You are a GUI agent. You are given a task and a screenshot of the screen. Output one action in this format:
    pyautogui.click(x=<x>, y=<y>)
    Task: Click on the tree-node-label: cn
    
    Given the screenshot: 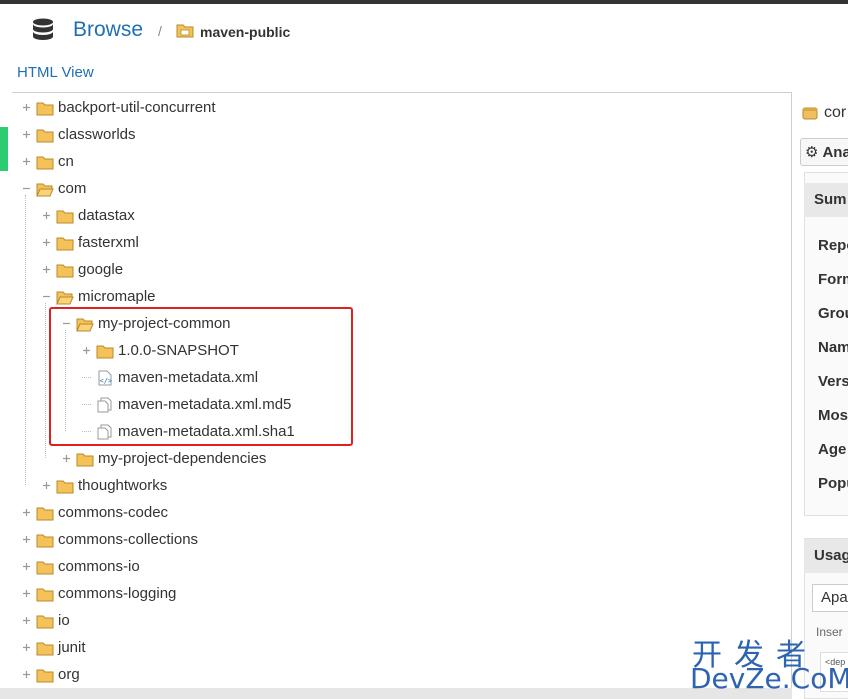 What is the action you would take?
    pyautogui.click(x=66, y=161)
    